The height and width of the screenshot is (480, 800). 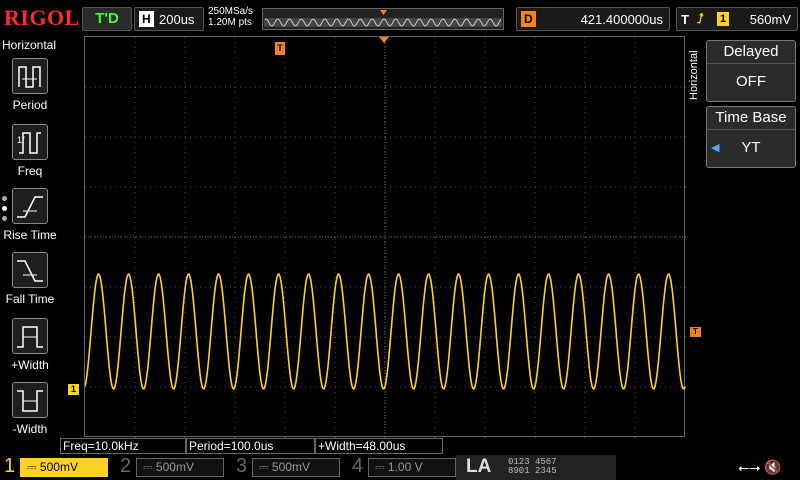 I want to click on memory-depth: 1.20M pts, so click(x=230, y=22).